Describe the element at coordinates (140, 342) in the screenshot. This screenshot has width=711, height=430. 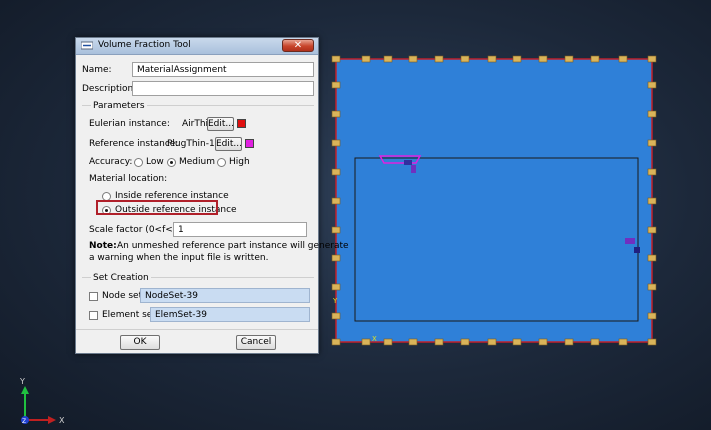
I see `ok-button: OK` at that location.